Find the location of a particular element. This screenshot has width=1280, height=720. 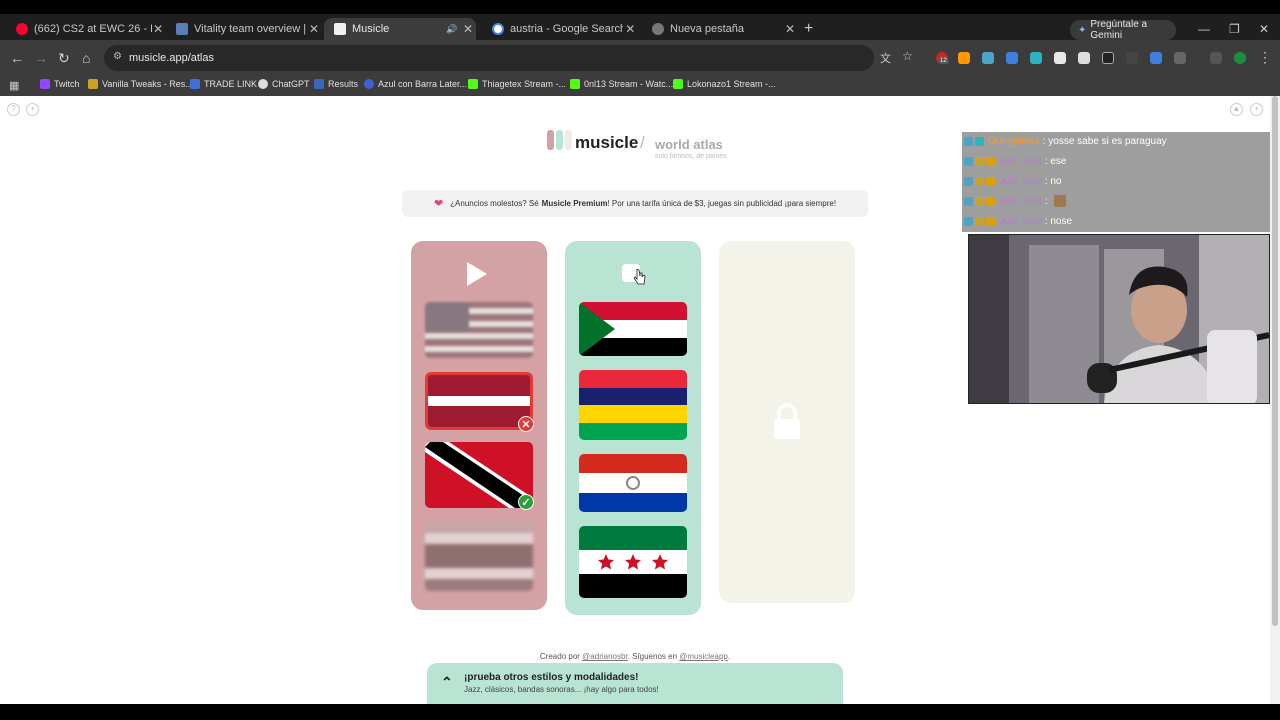

home-icon: ⌂ is located at coordinates (86, 58).